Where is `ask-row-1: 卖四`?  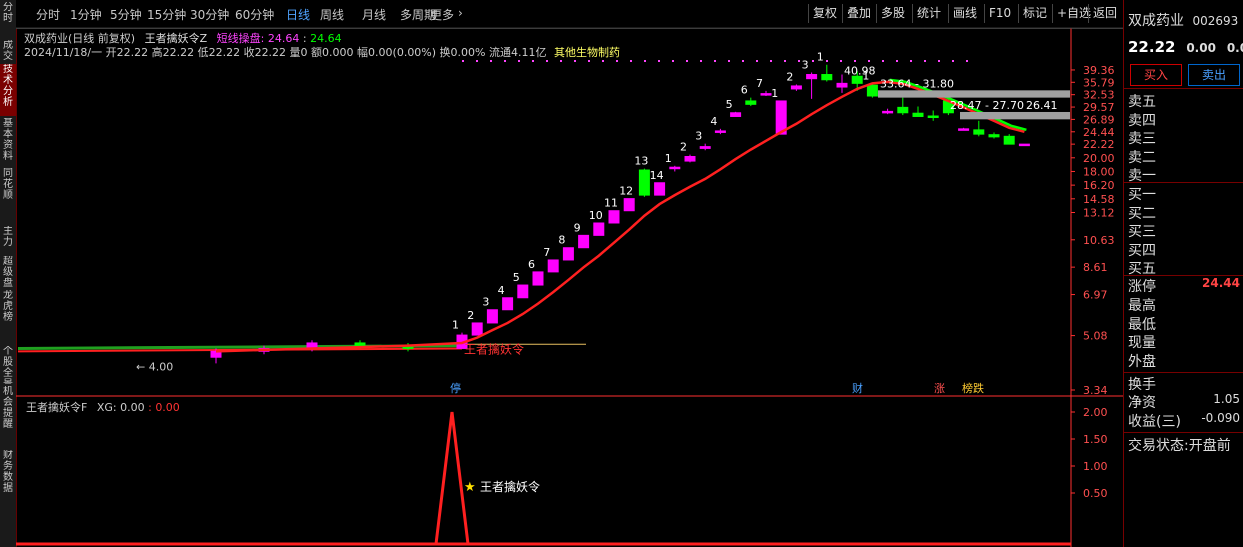 ask-row-1: 卖四 is located at coordinates (1142, 120).